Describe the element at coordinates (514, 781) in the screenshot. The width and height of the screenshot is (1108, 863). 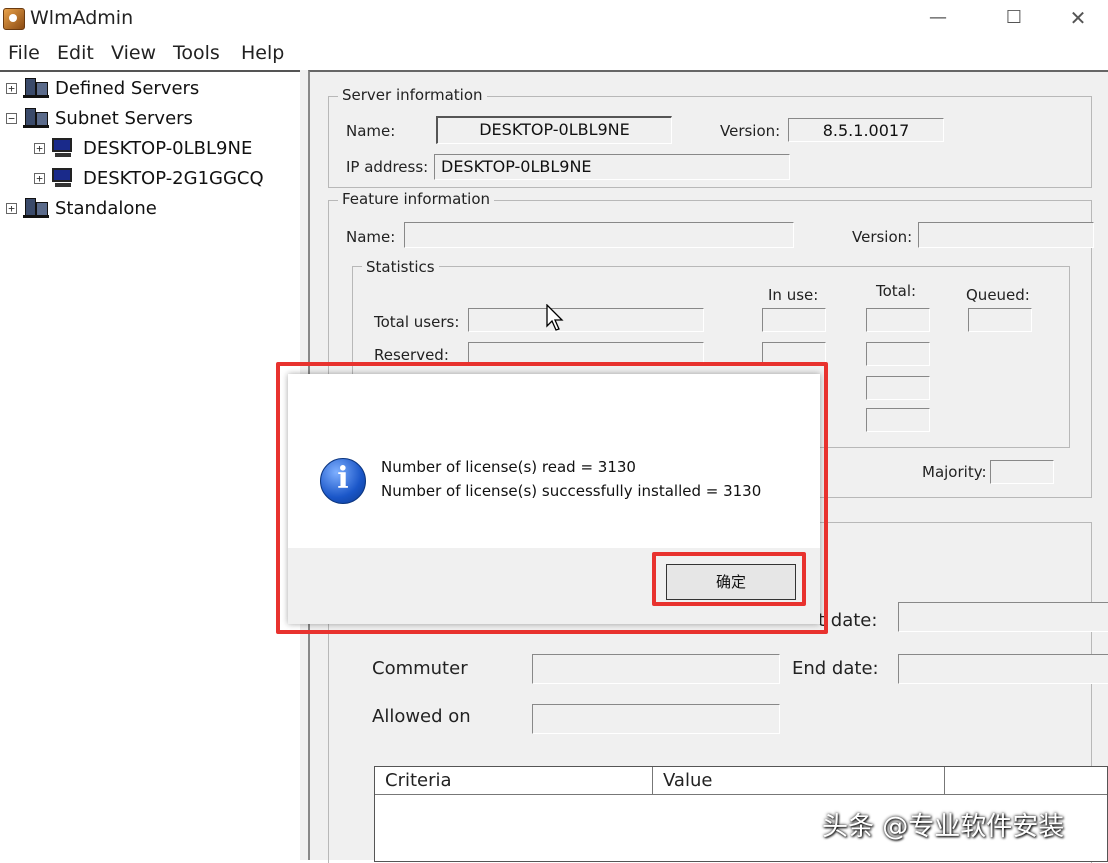
I see `criteria-column-header: Criteria` at that location.